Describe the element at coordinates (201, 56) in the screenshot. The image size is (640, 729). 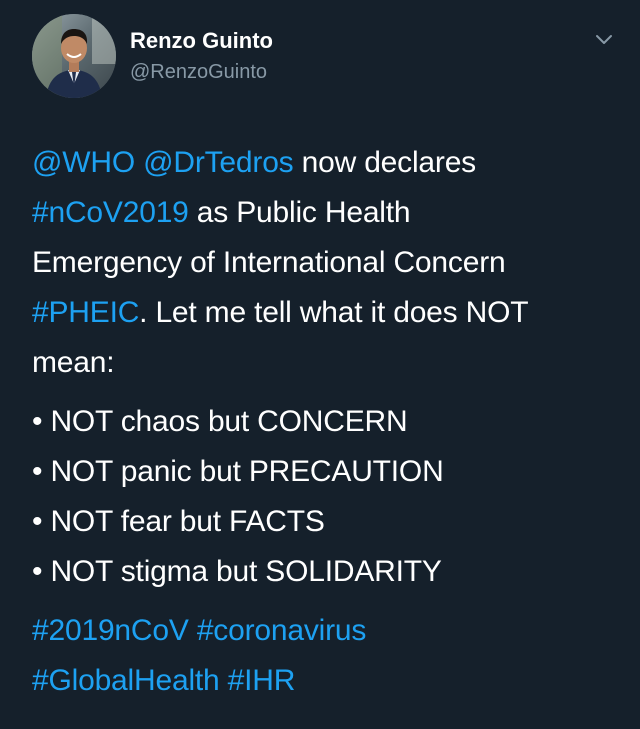
I see `author-names: Renzo Guinto @RenzoGuinto` at that location.